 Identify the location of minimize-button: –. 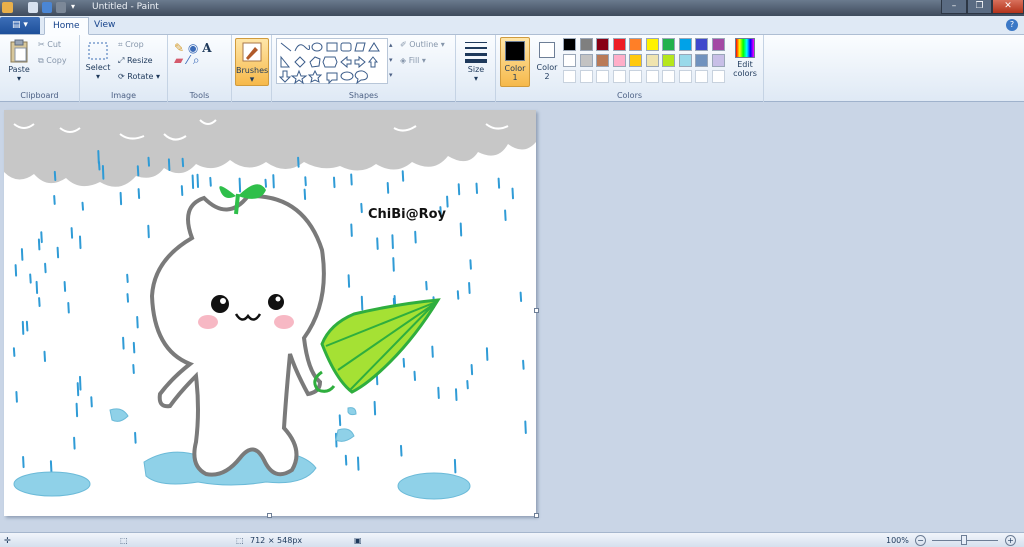
(954, 7).